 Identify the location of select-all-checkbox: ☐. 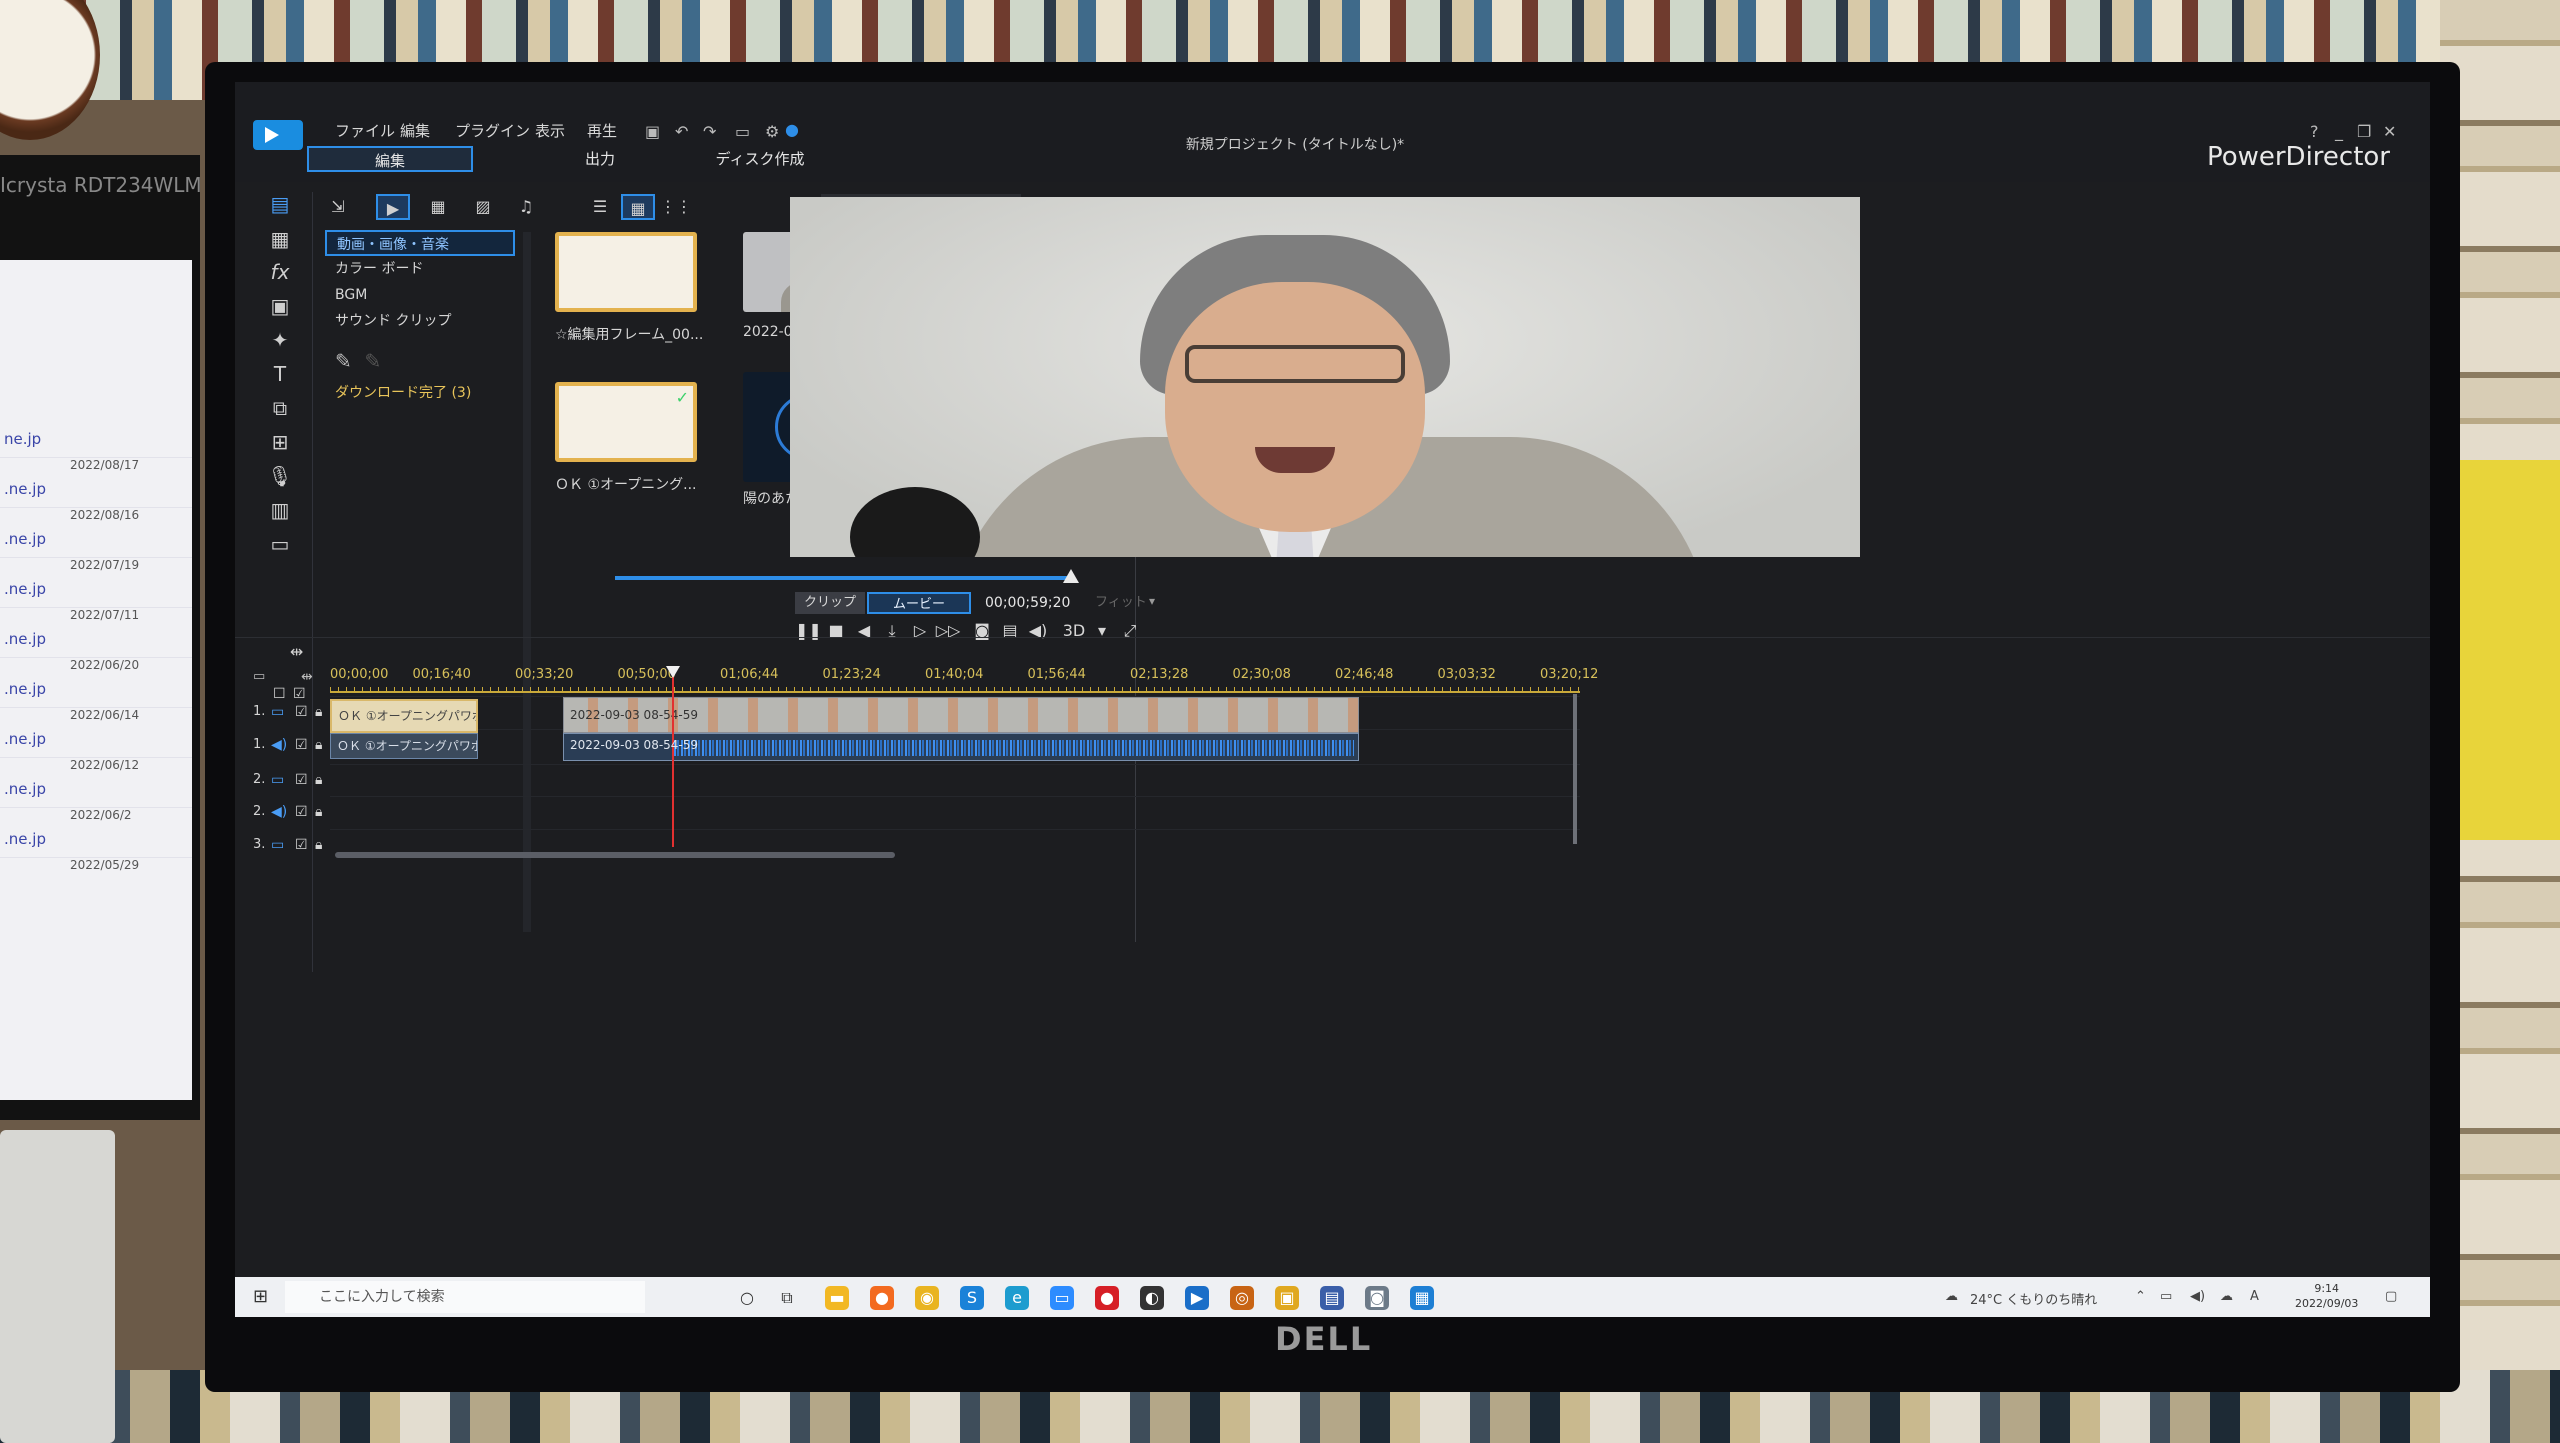
(279, 694).